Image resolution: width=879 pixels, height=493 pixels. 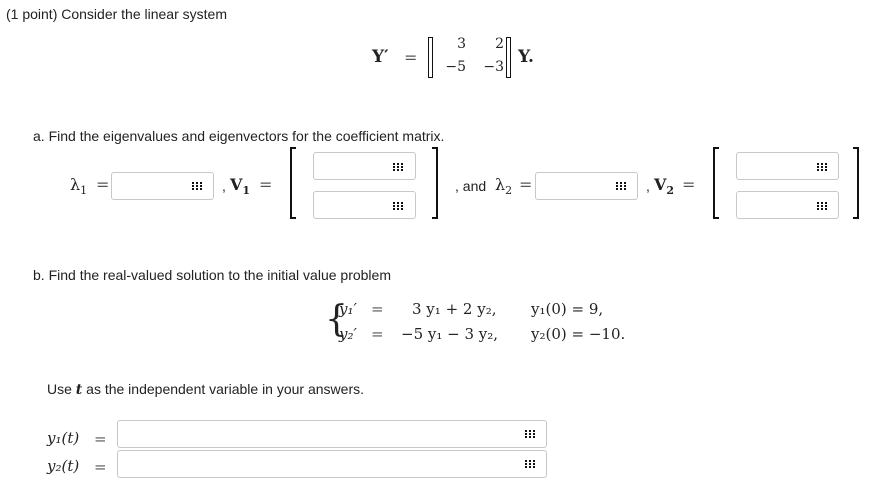 What do you see at coordinates (454, 309) in the screenshot?
I see `ode-eq1-rhs: 3 y₁ + 2 y₂,` at bounding box center [454, 309].